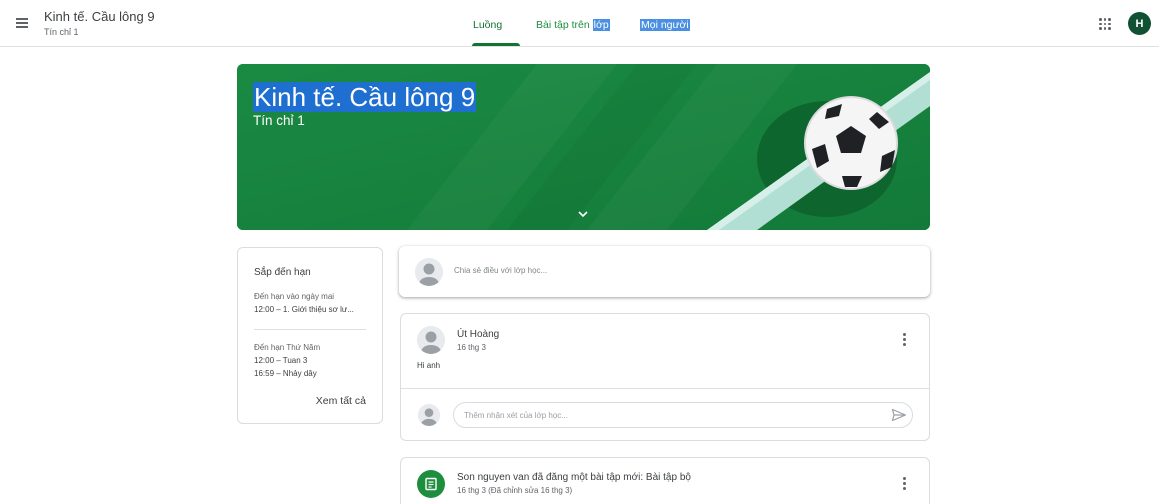 This screenshot has height=504, width=1159. Describe the element at coordinates (285, 373) in the screenshot. I see `upcoming-item: 16:59 – Nhảy dây` at that location.